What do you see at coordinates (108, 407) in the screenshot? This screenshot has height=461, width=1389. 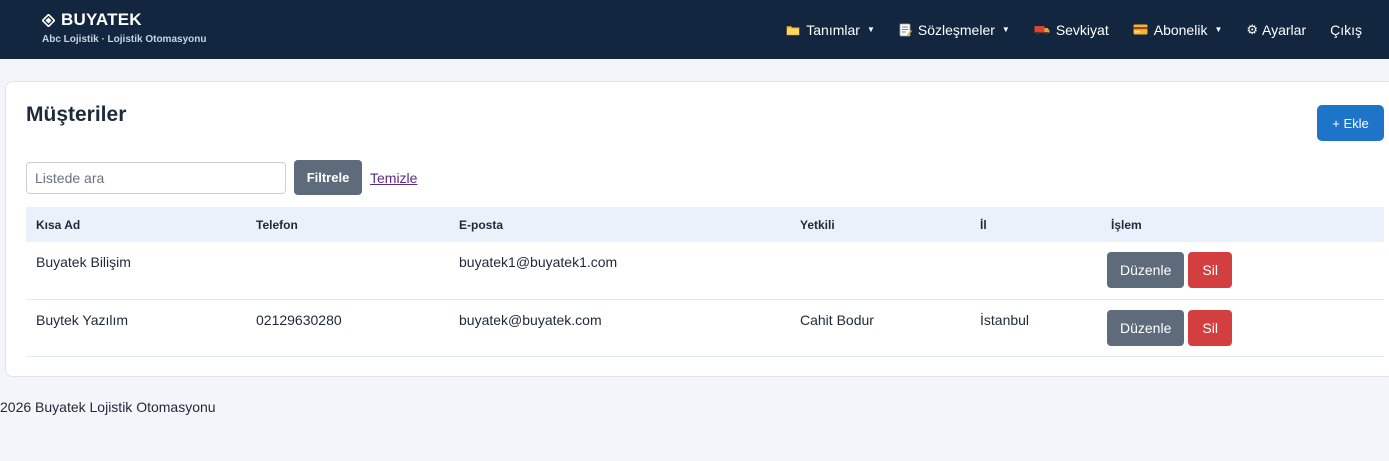 I see `footer-text: 2026 Buyatek Lojistik Otomasyonu` at bounding box center [108, 407].